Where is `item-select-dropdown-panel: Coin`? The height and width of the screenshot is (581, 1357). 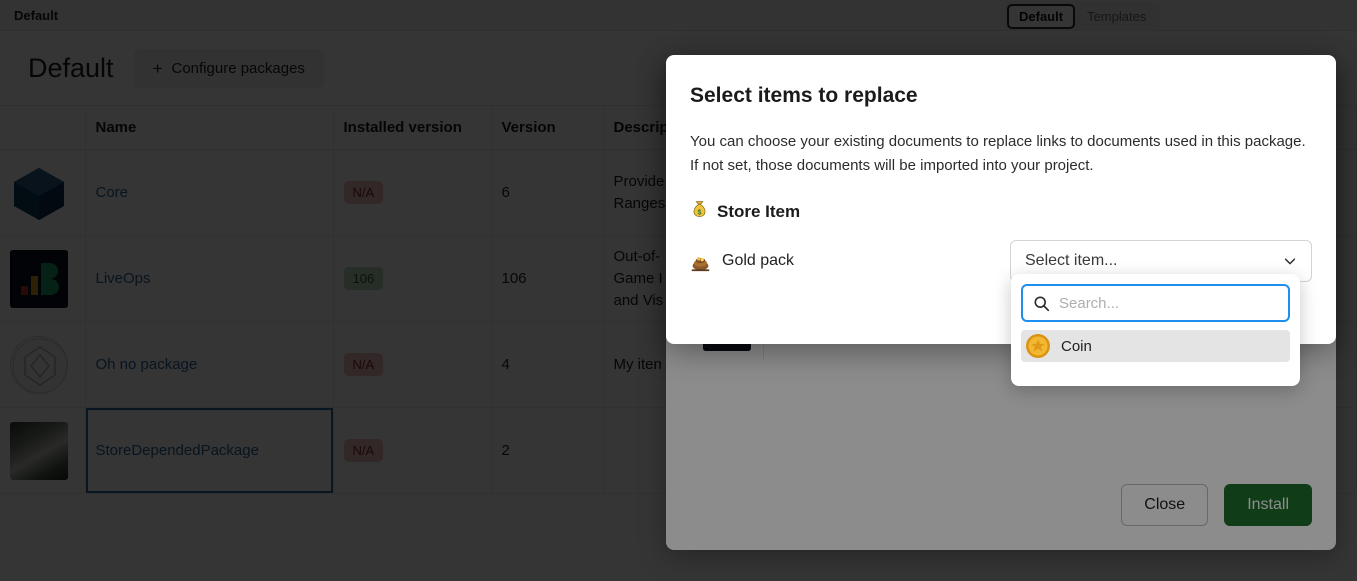 item-select-dropdown-panel: Coin is located at coordinates (1155, 330).